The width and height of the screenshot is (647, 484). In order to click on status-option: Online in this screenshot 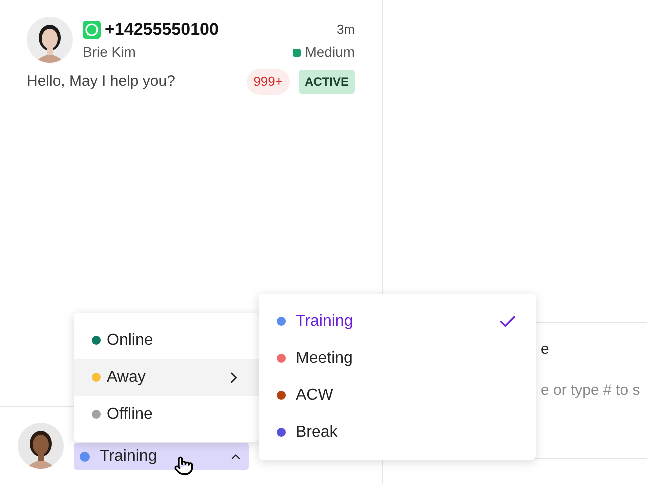, I will do `click(166, 340)`.